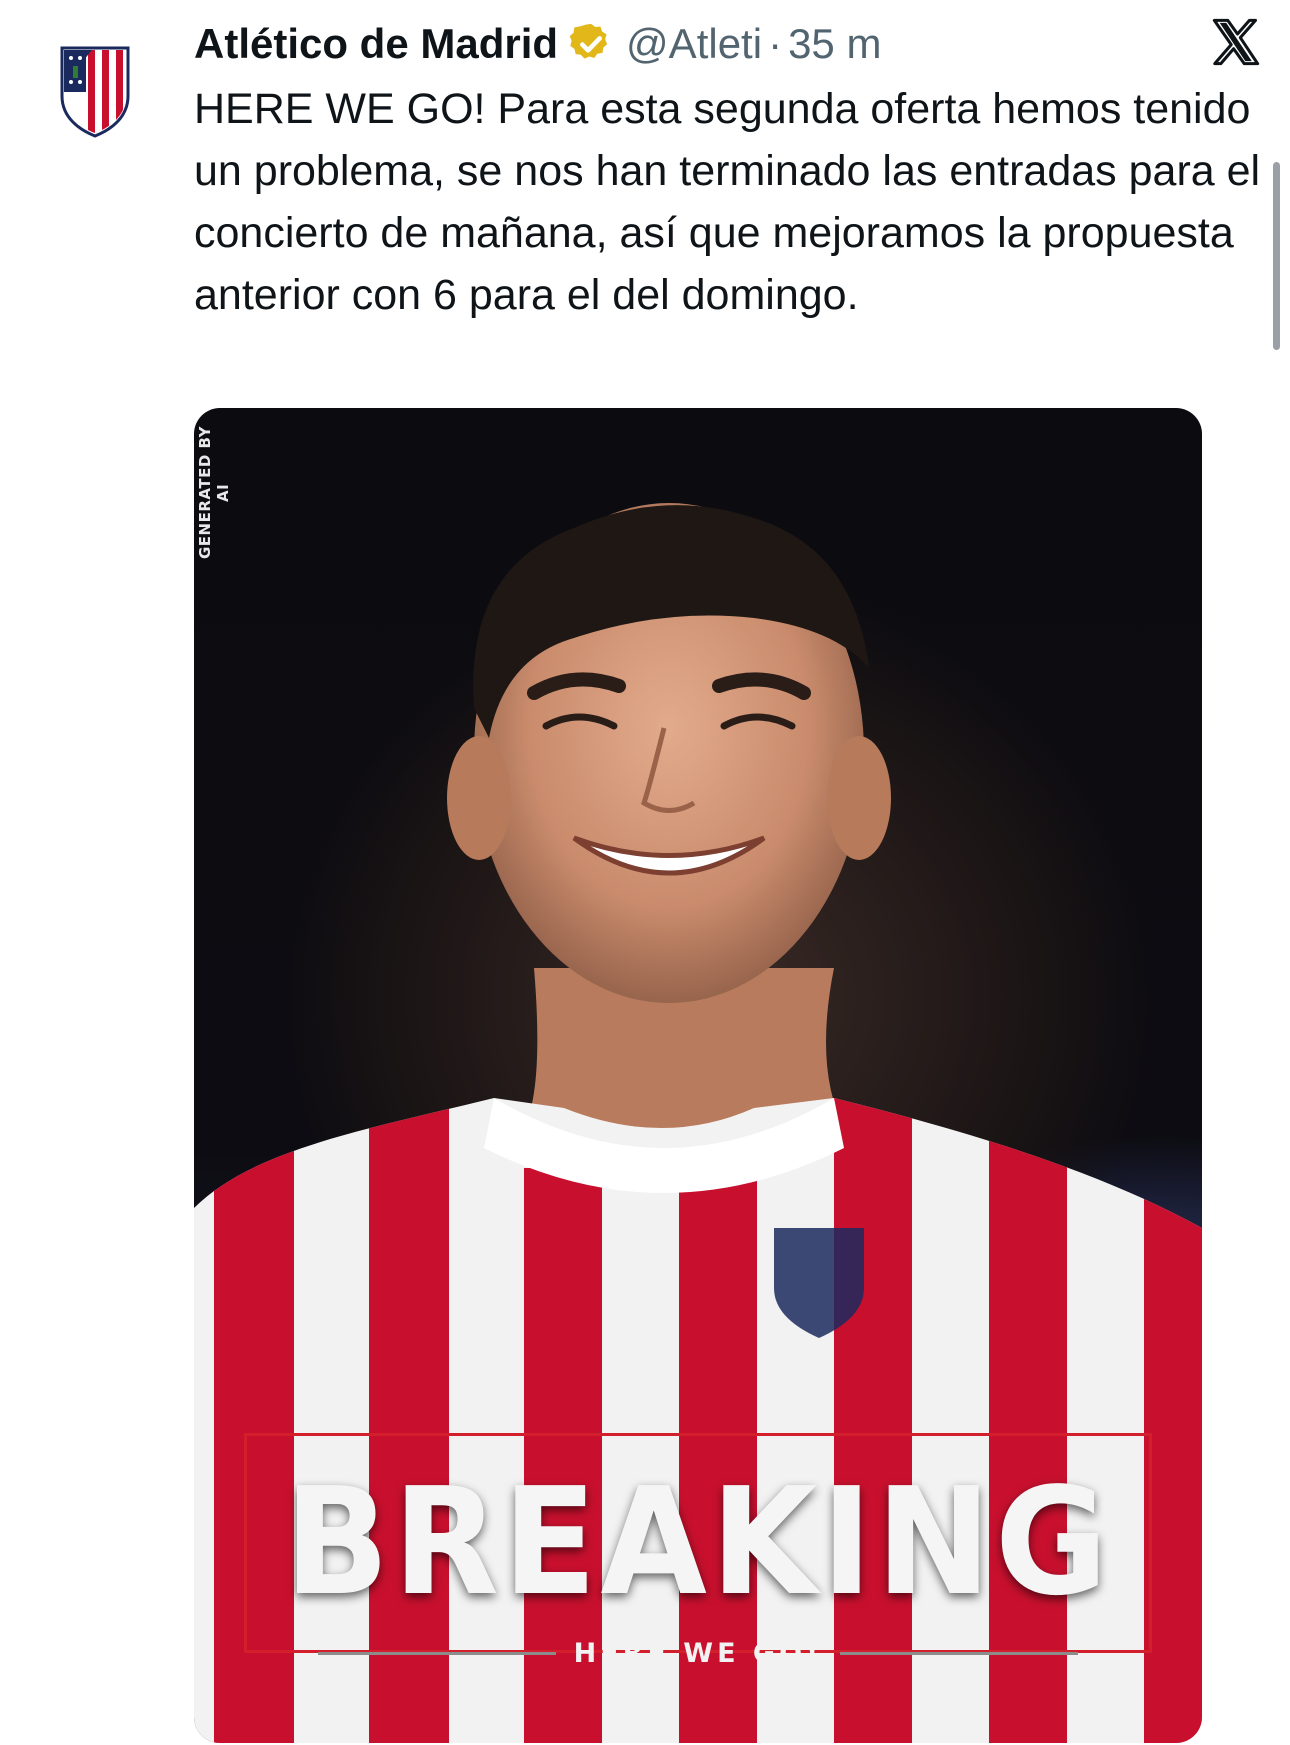  I want to click on tweet-timestamp: 35 m, so click(834, 44).